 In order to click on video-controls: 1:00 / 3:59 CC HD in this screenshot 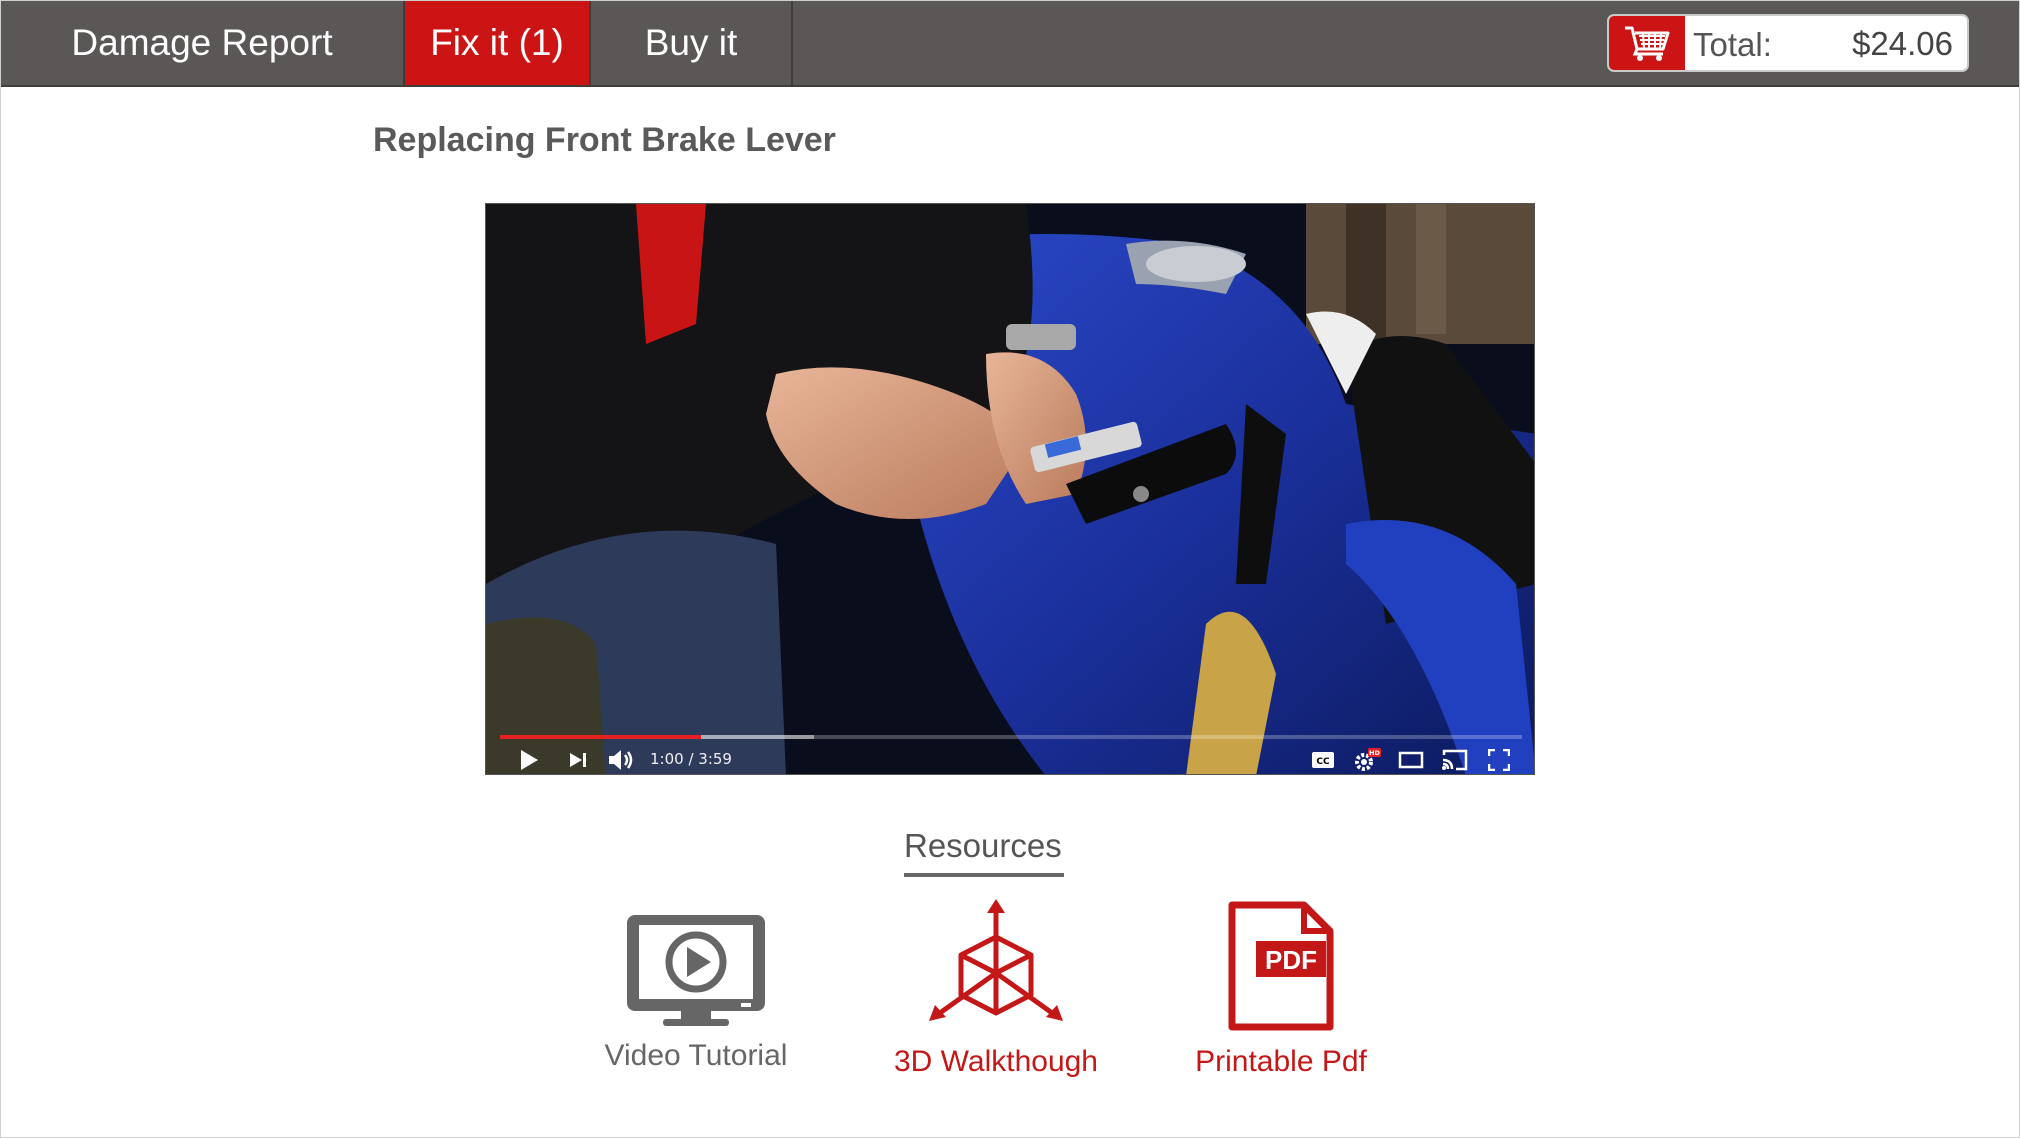, I will do `click(1010, 759)`.